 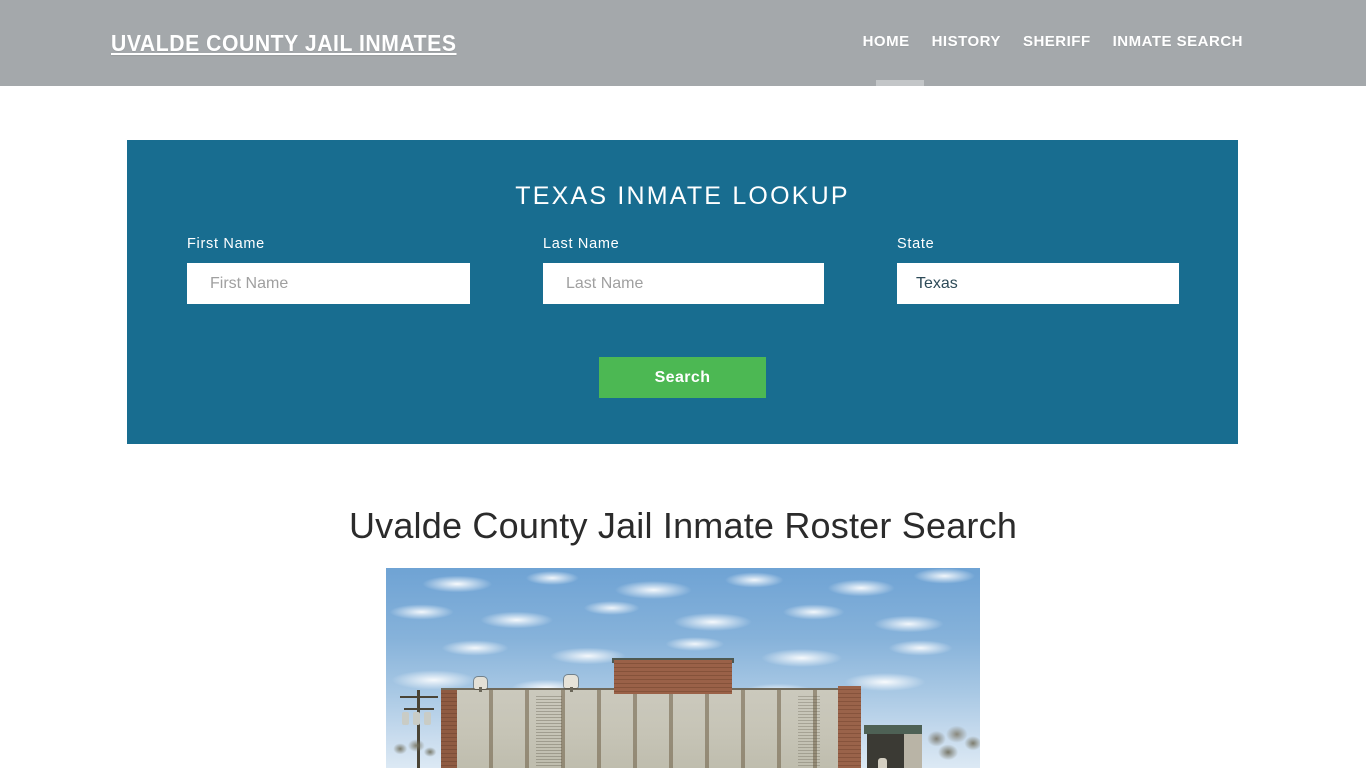 I want to click on site-brand-title: UVALDE COUNTY JAIL INMATES, so click(x=284, y=43).